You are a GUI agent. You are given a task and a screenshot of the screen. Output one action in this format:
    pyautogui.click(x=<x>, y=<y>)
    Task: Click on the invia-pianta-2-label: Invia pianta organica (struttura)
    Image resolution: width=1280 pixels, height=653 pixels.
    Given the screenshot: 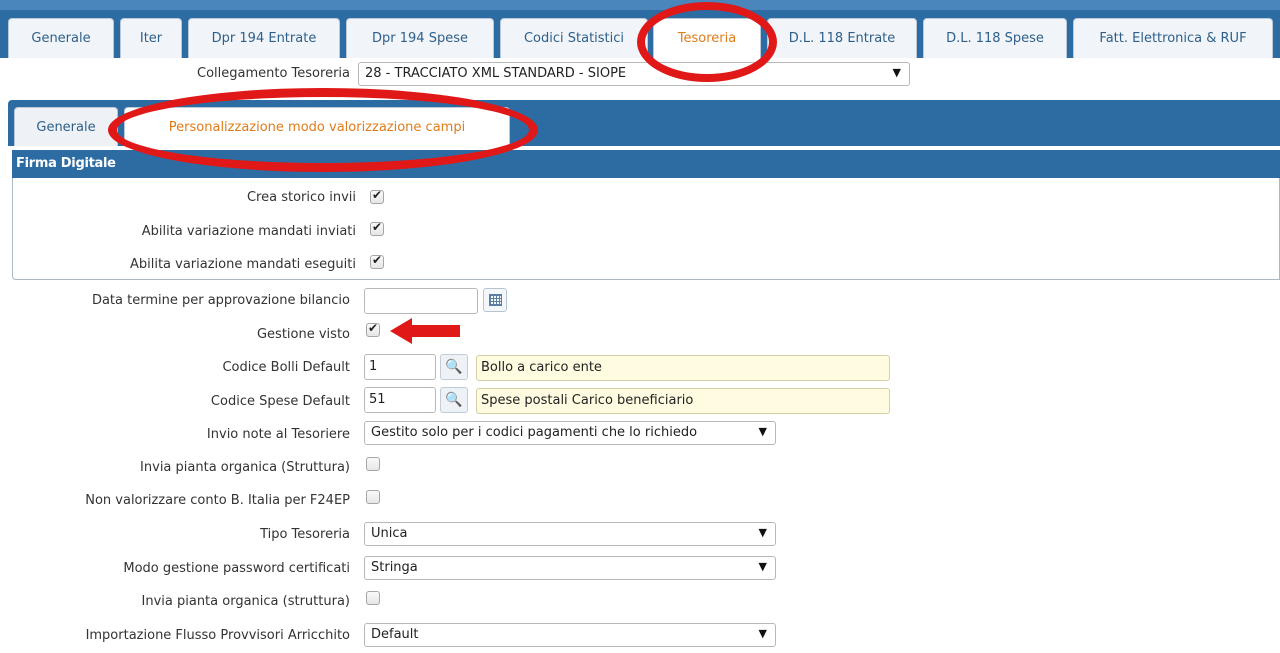 What is the action you would take?
    pyautogui.click(x=245, y=601)
    